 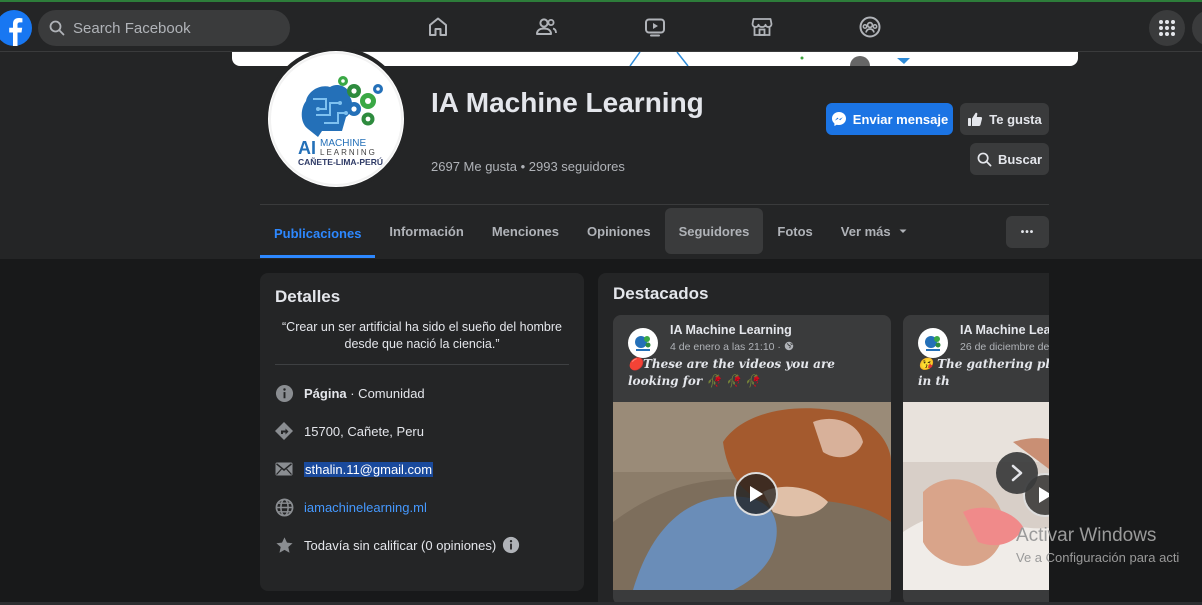 I want to click on chevron-right-icon, so click(x=1017, y=473).